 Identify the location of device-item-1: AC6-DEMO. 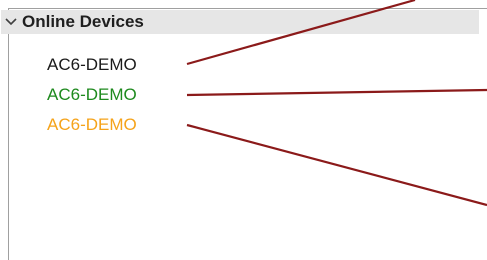
(92, 65).